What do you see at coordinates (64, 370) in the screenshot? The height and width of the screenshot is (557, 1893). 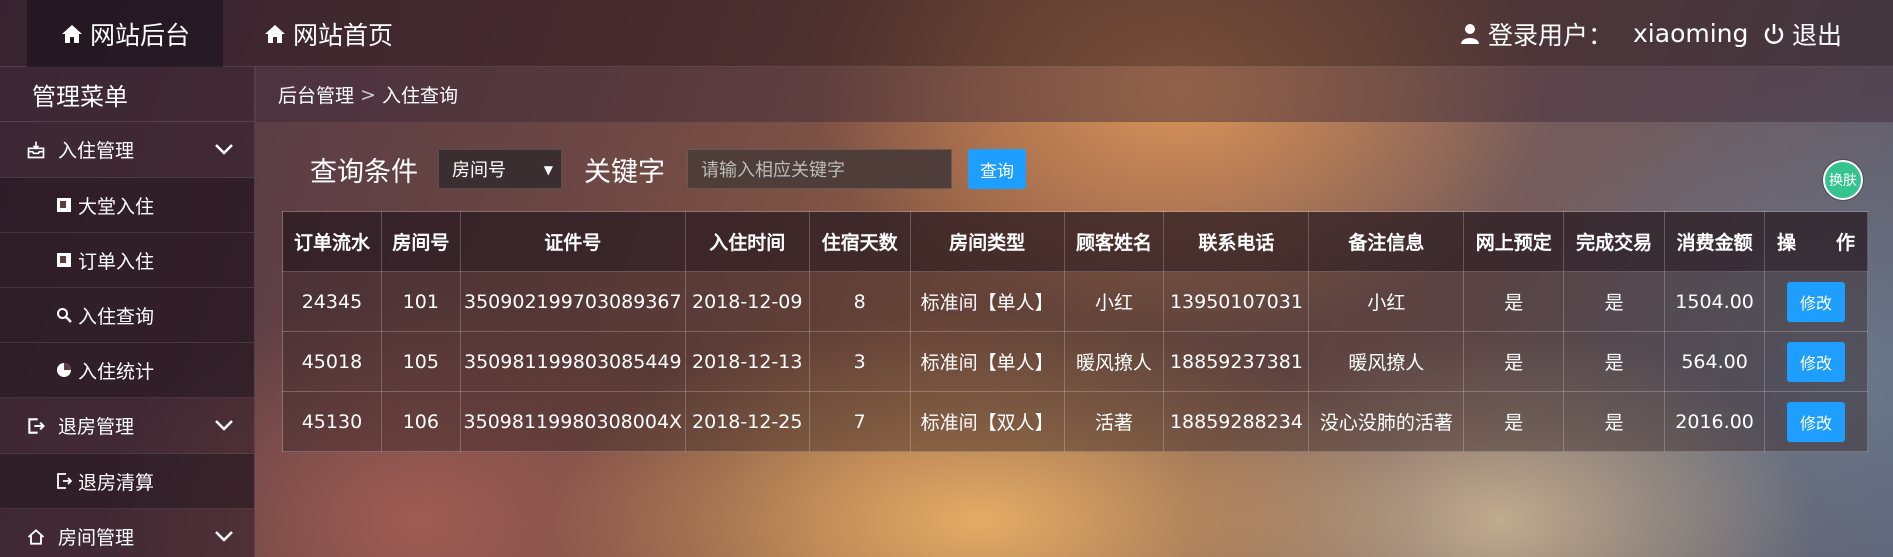 I see `pie-chart-icon` at bounding box center [64, 370].